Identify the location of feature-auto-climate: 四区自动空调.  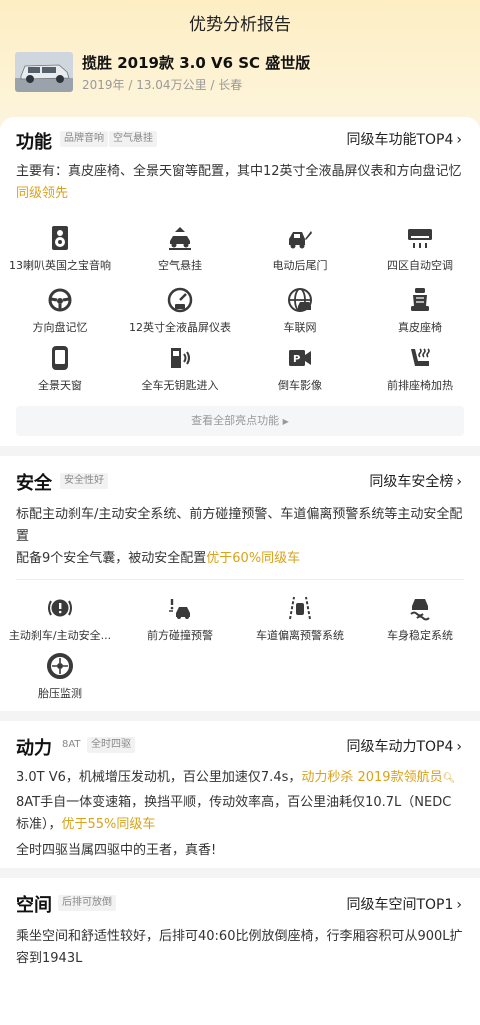
(420, 249).